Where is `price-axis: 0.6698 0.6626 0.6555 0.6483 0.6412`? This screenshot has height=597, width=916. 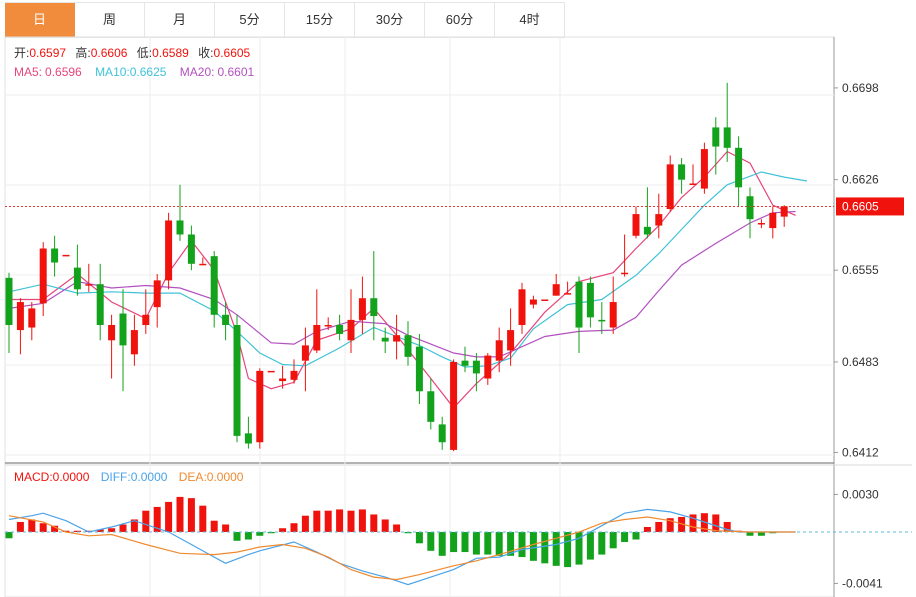
price-axis: 0.6698 0.6626 0.6555 0.6483 0.6412 is located at coordinates (856, 270).